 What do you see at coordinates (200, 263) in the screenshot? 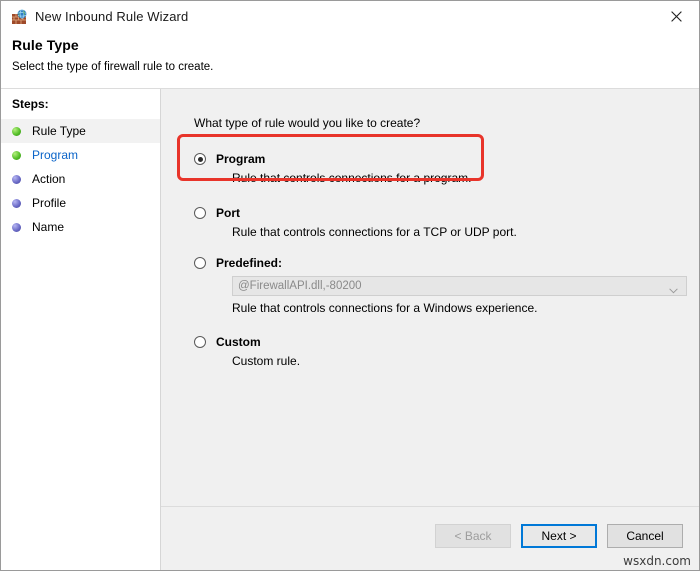
I see `radio-icon-predefined` at bounding box center [200, 263].